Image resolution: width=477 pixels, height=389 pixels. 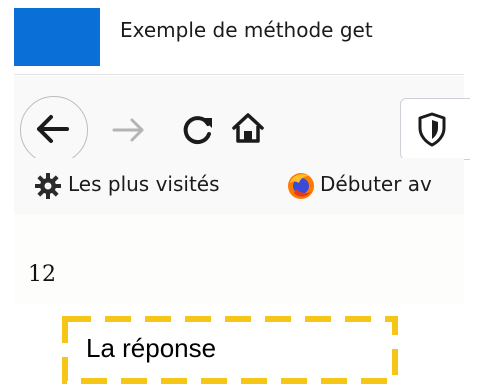 I want to click on home-icon, so click(x=248, y=128).